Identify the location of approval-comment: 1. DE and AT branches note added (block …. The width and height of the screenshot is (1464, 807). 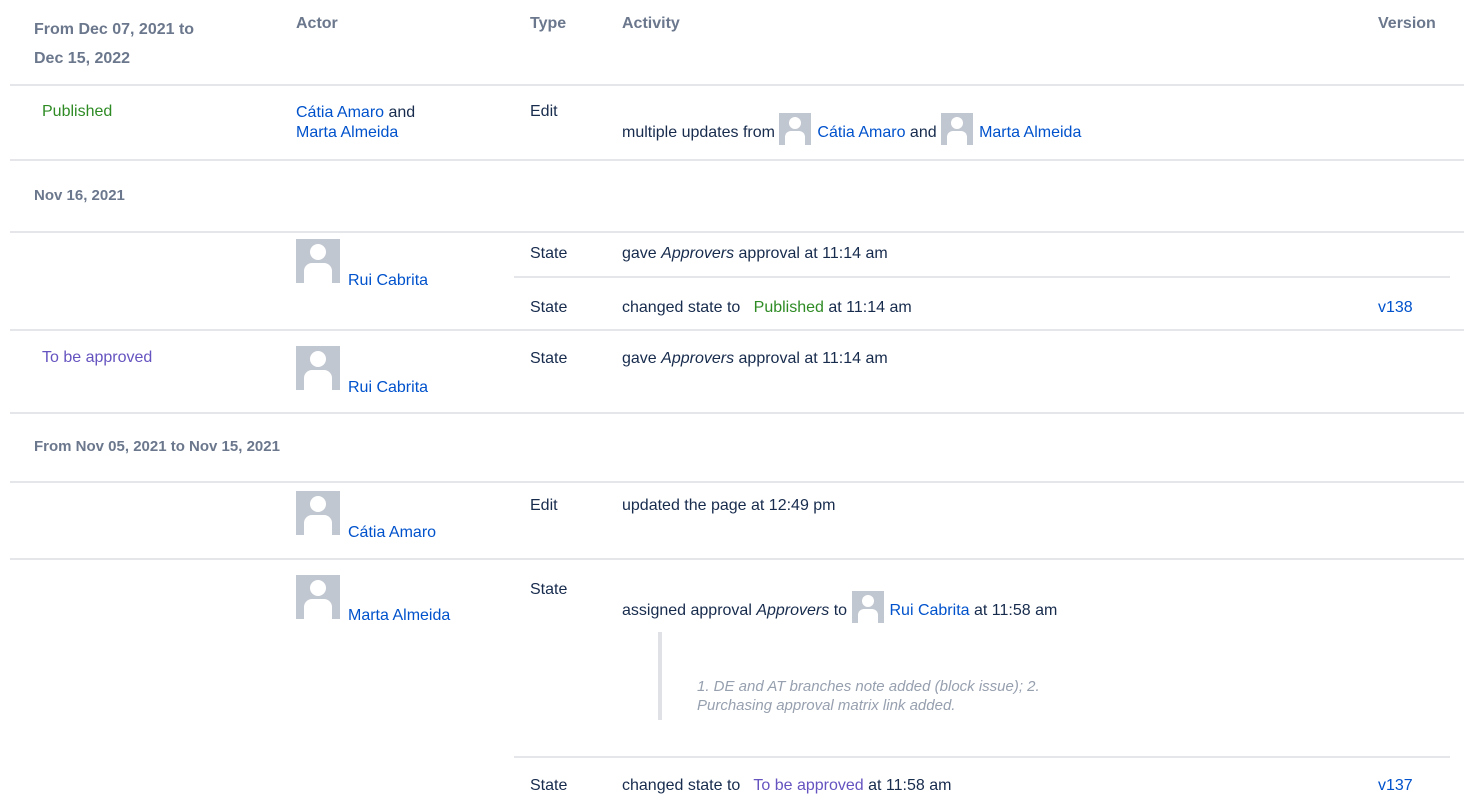
(927, 696).